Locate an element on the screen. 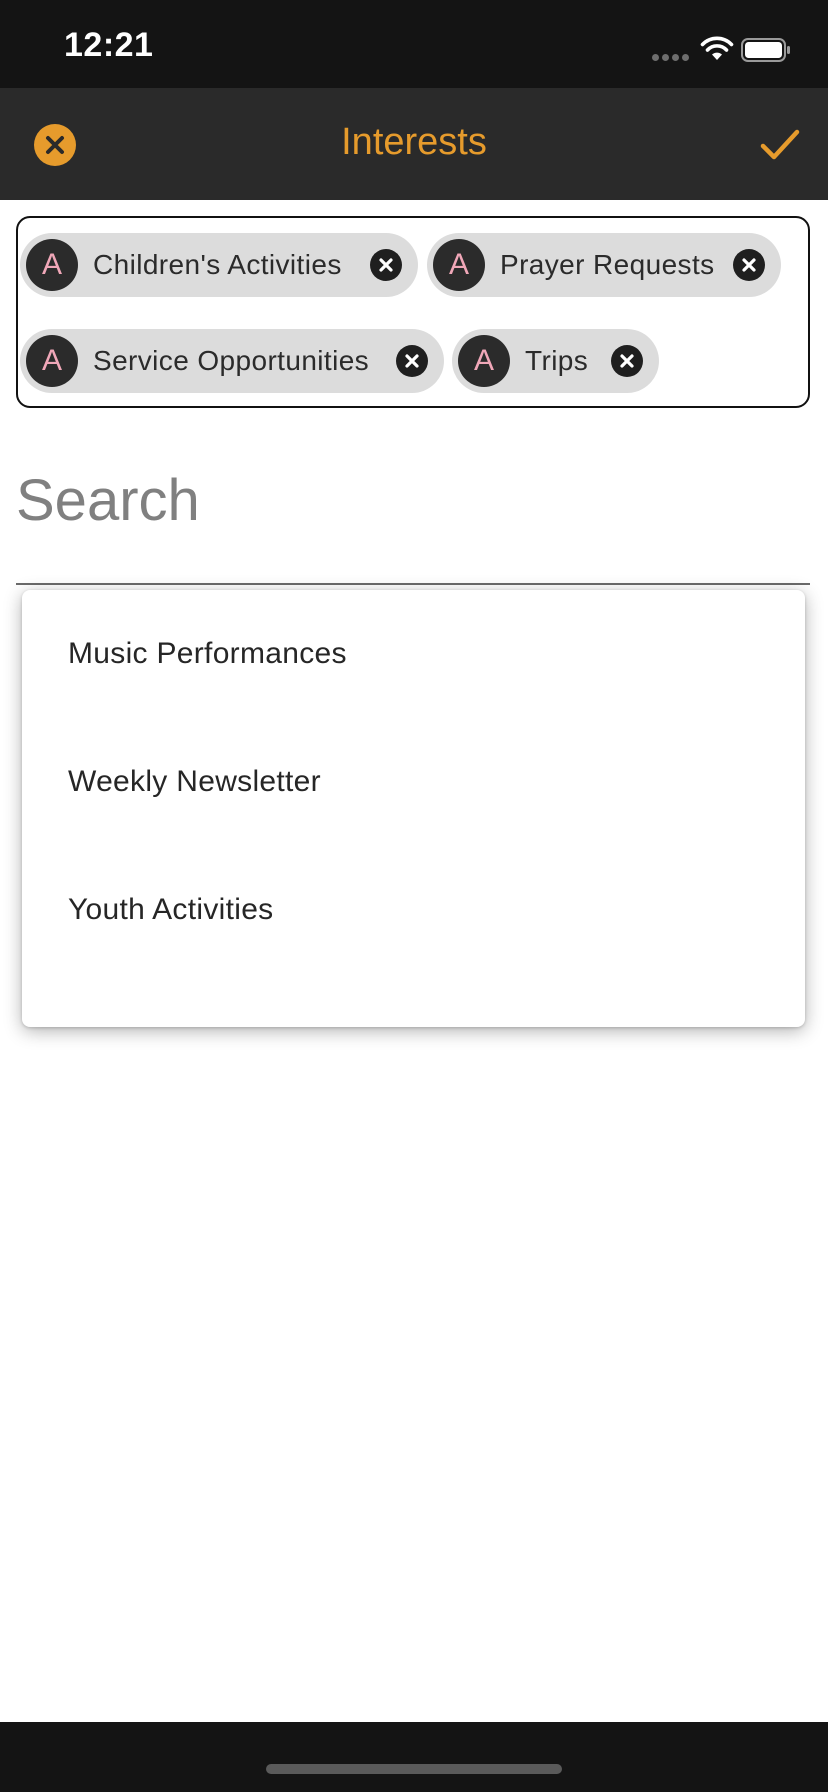  search-input is located at coordinates (413, 500).